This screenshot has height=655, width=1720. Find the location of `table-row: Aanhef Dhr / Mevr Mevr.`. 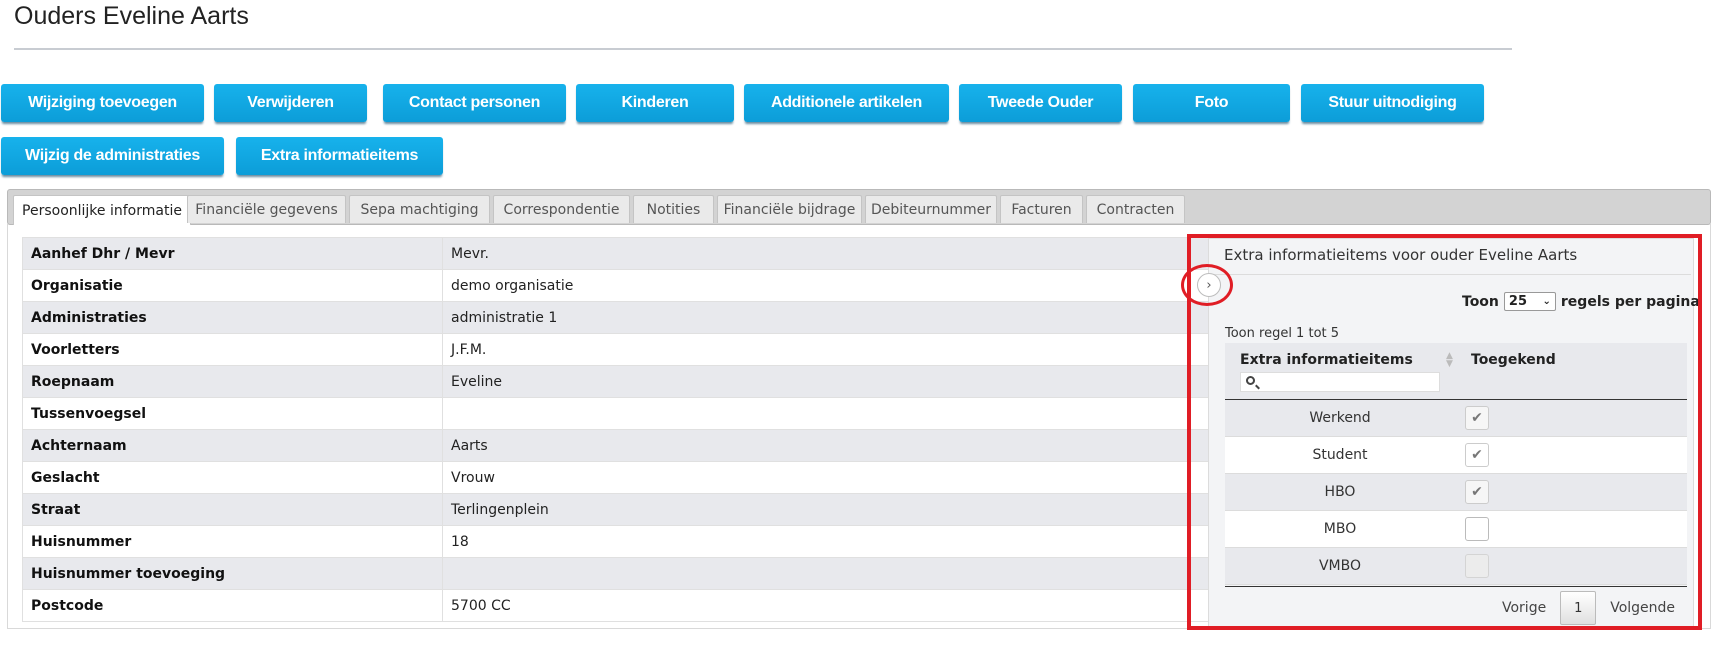

table-row: Aanhef Dhr / Mevr Mevr. is located at coordinates (617, 253).